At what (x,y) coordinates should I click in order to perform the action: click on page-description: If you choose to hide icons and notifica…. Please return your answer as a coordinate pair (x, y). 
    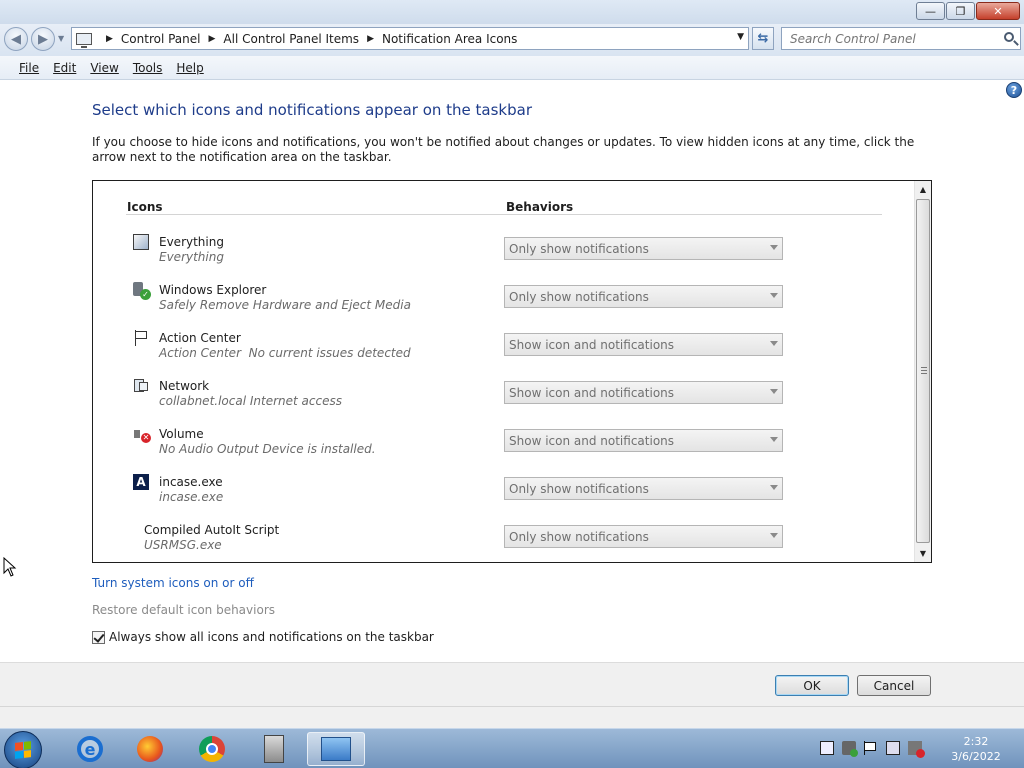
    Looking at the image, I should click on (503, 149).